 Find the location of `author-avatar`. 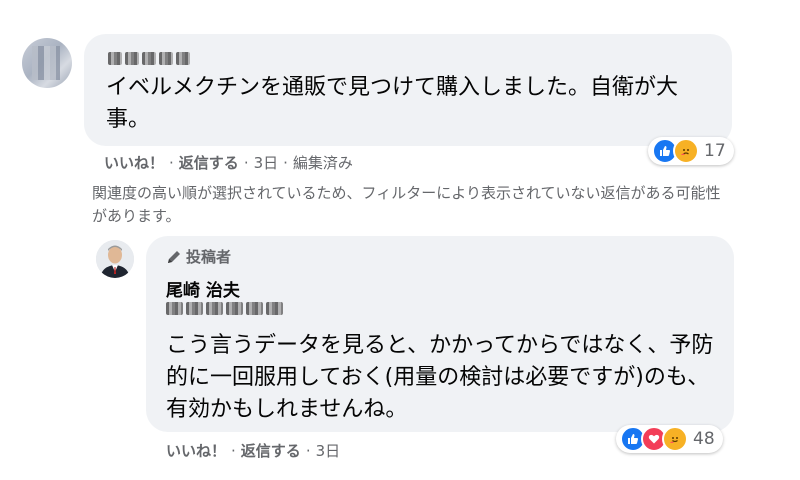

author-avatar is located at coordinates (115, 259).